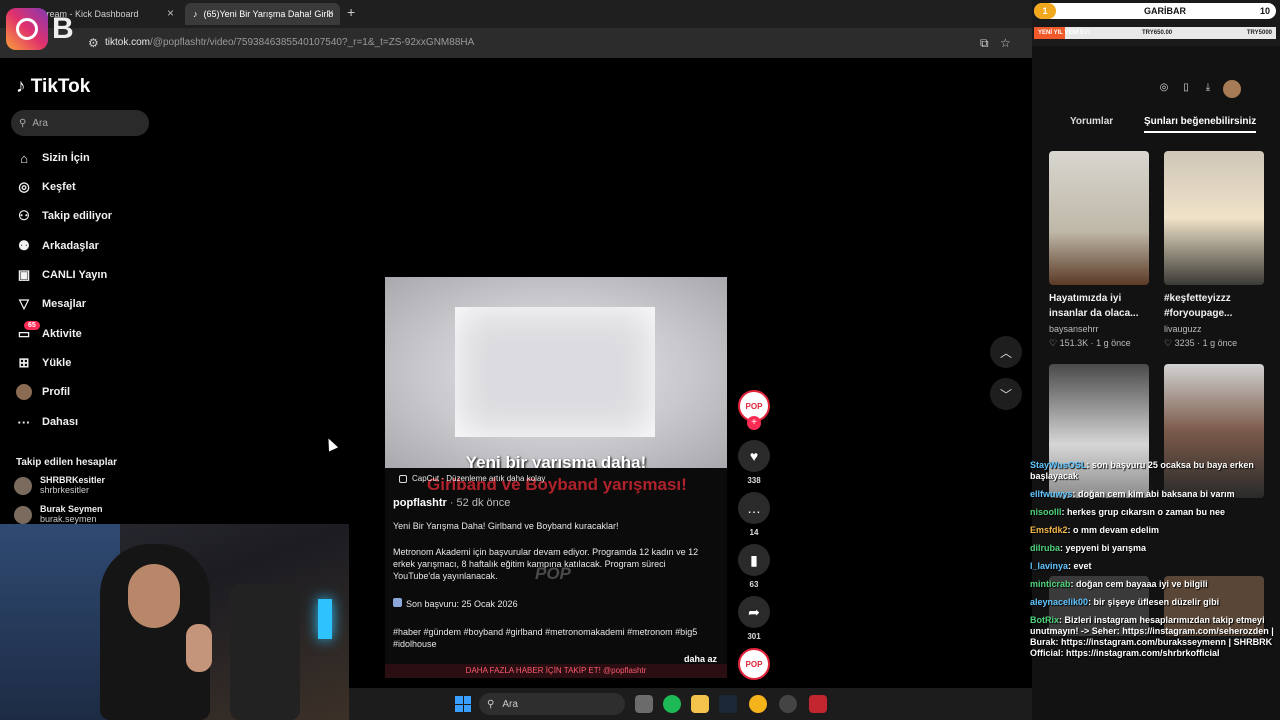 This screenshot has width=1280, height=720. Describe the element at coordinates (754, 514) in the screenshot. I see `comment-button: … 14` at that location.